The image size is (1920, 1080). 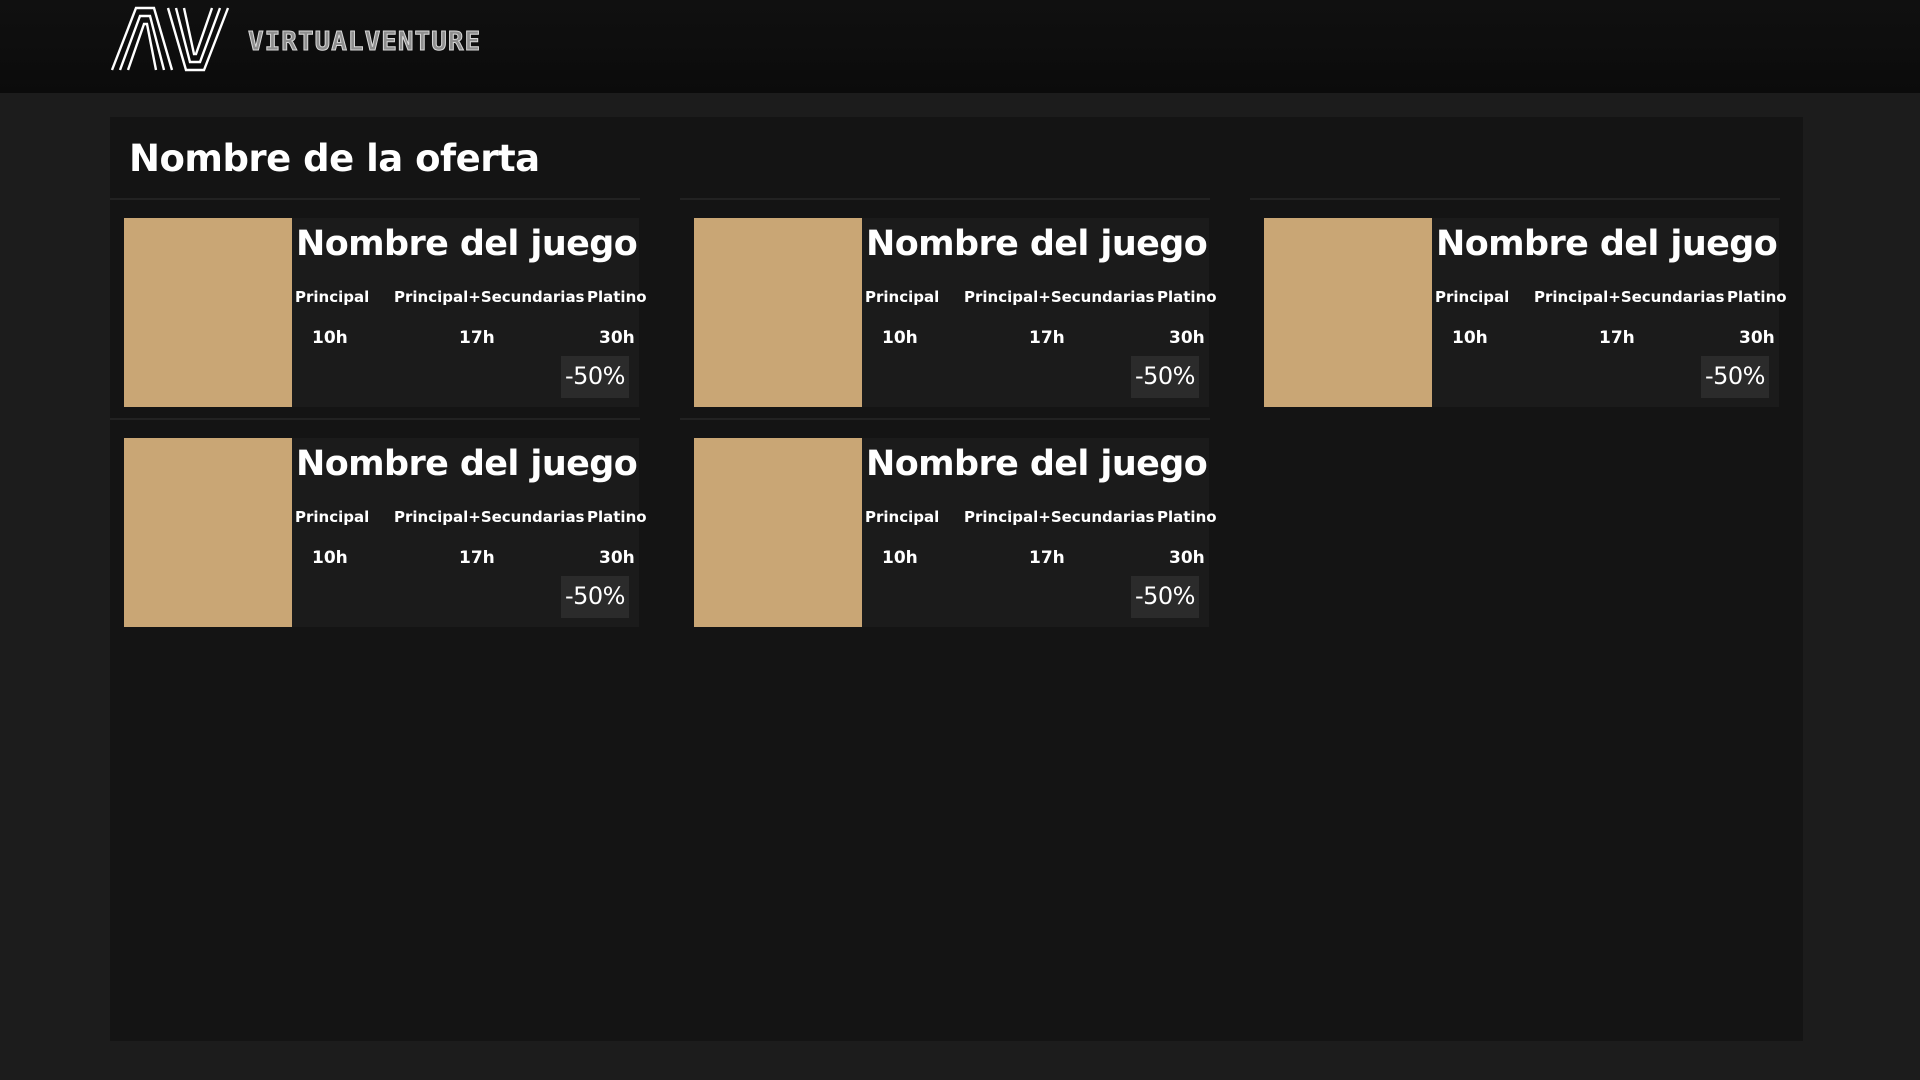 I want to click on av-logo-icon, so click(x=170, y=39).